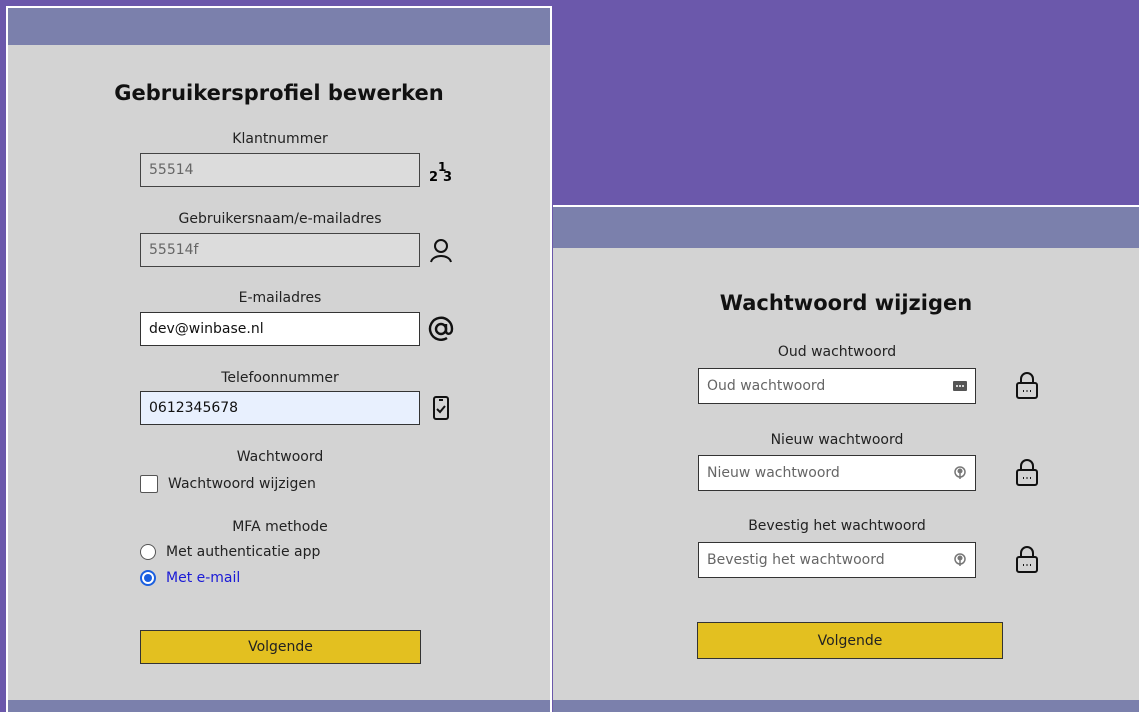  Describe the element at coordinates (960, 386) in the screenshot. I see `password-manager-icon` at that location.